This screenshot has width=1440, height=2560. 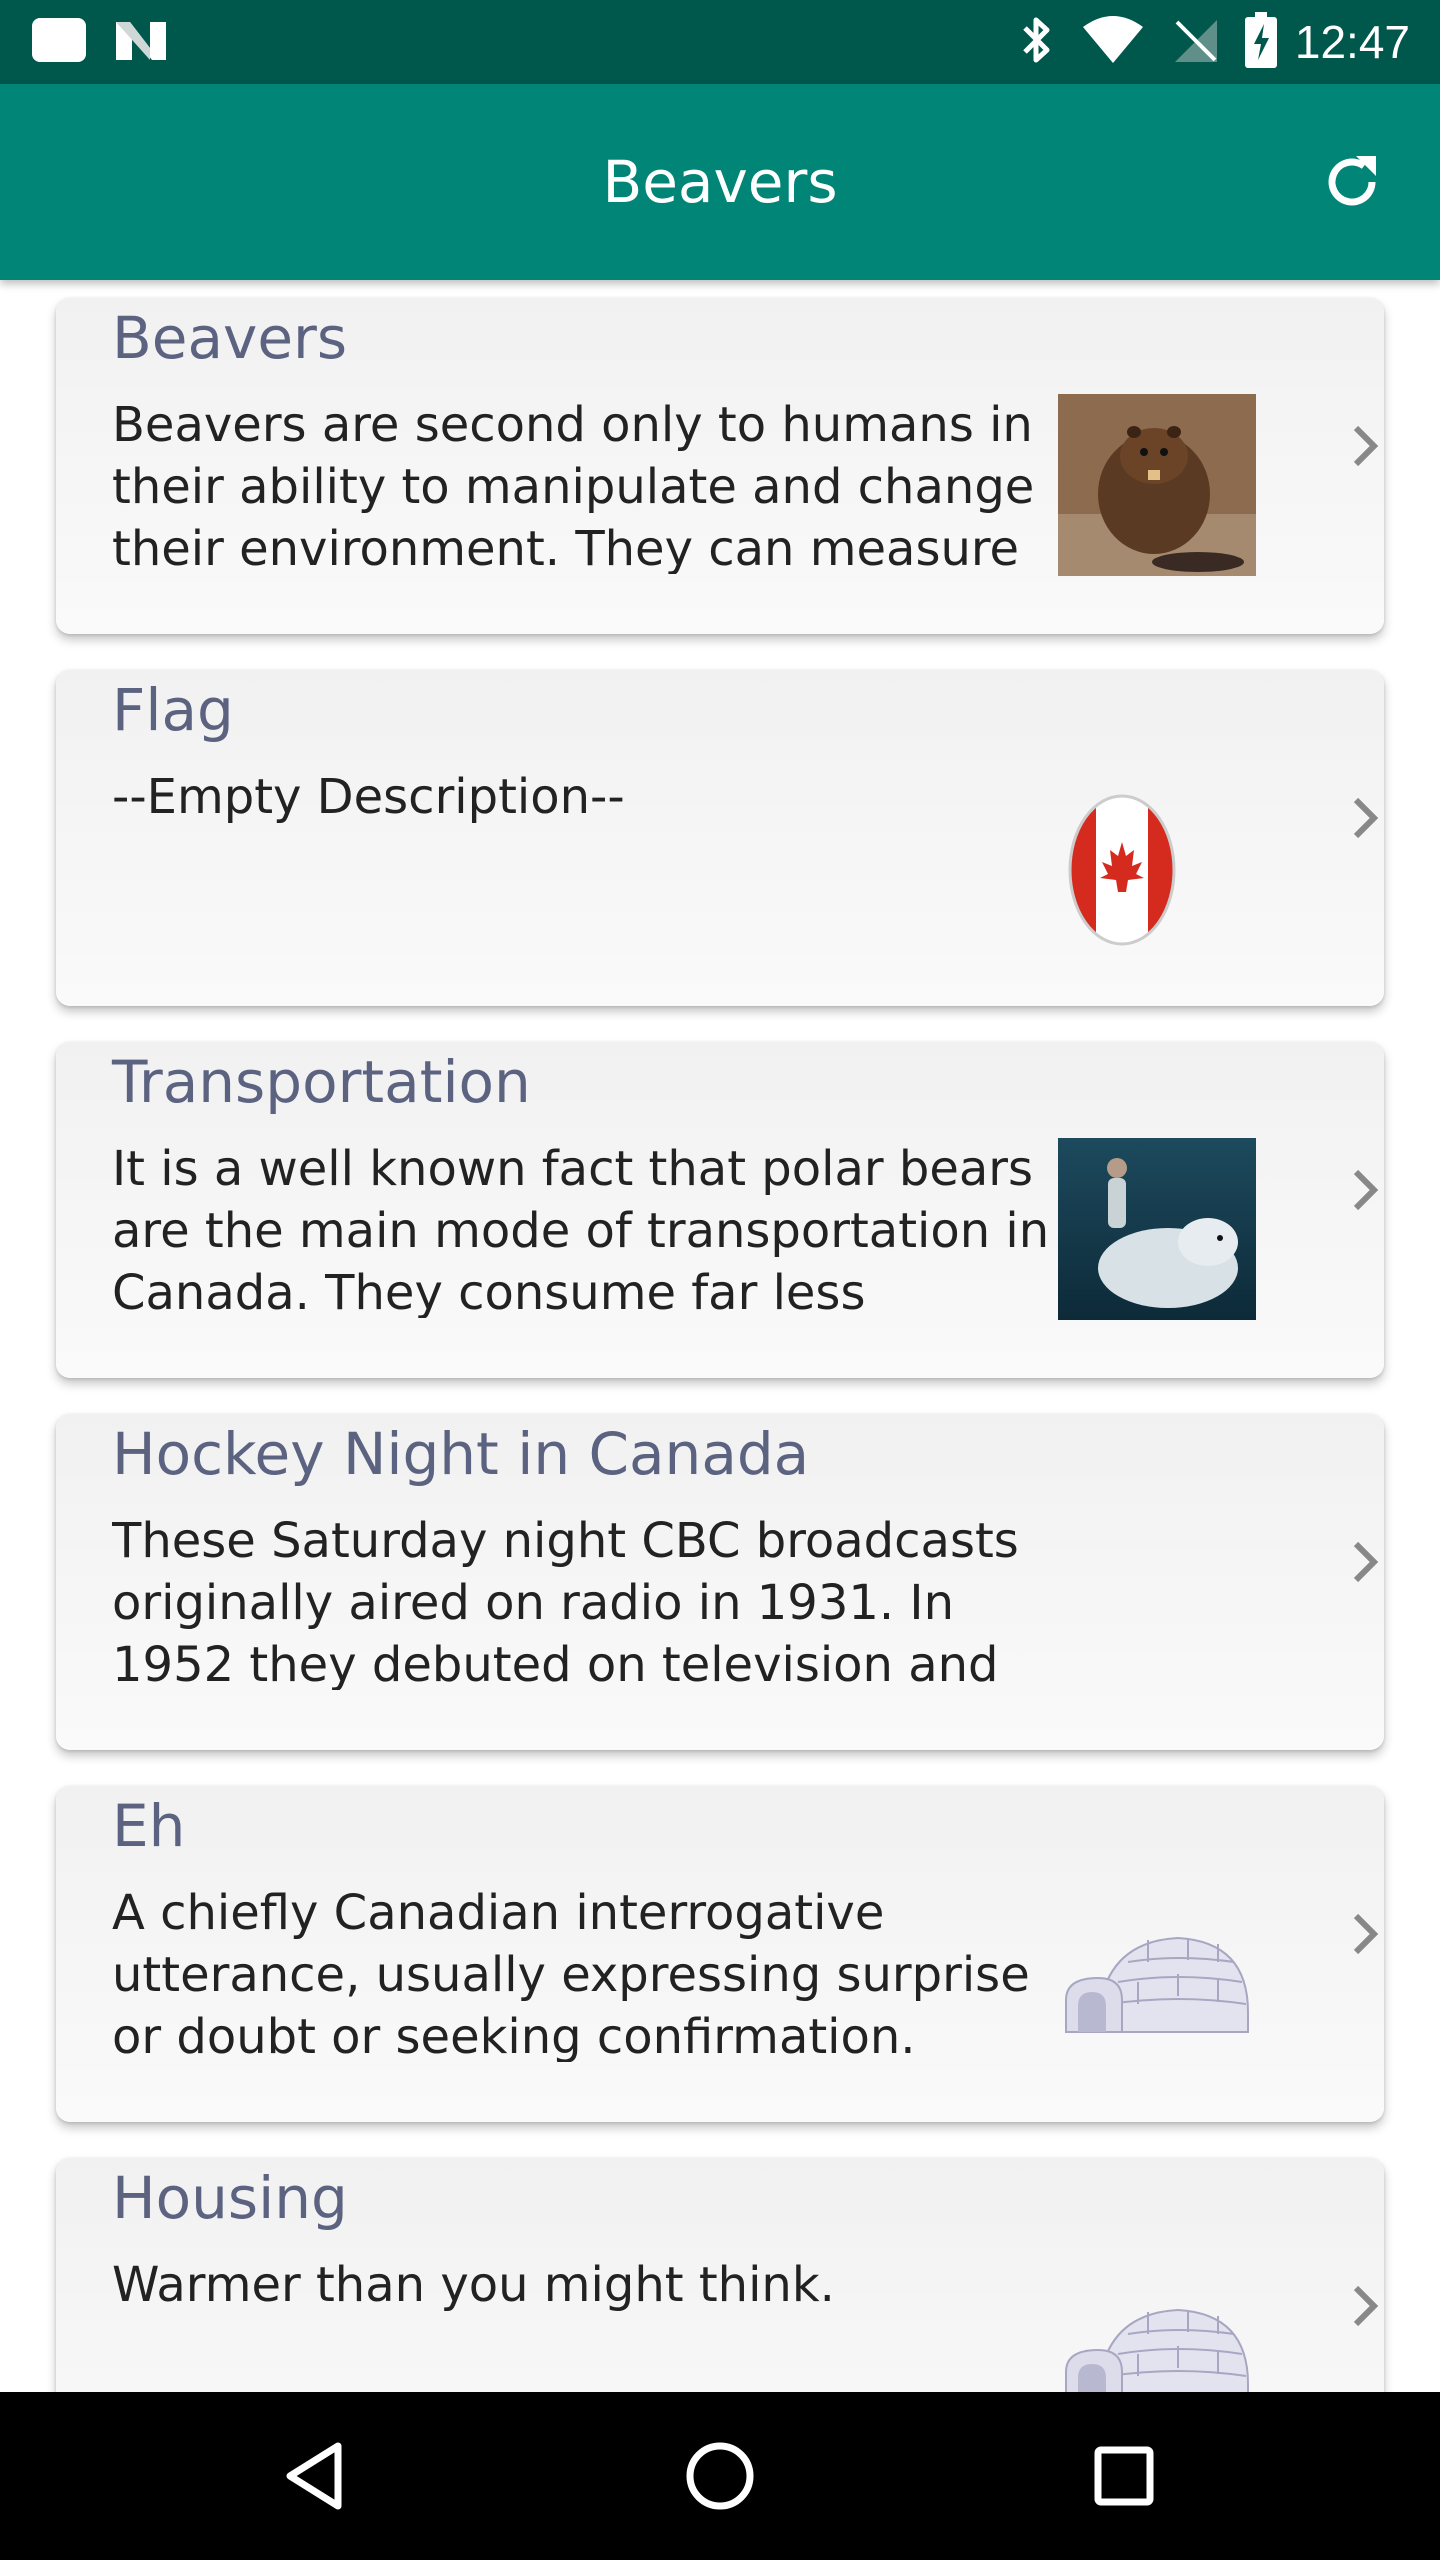 I want to click on list-item-housing: Housing Warmer than you might think., so click(x=720, y=2275).